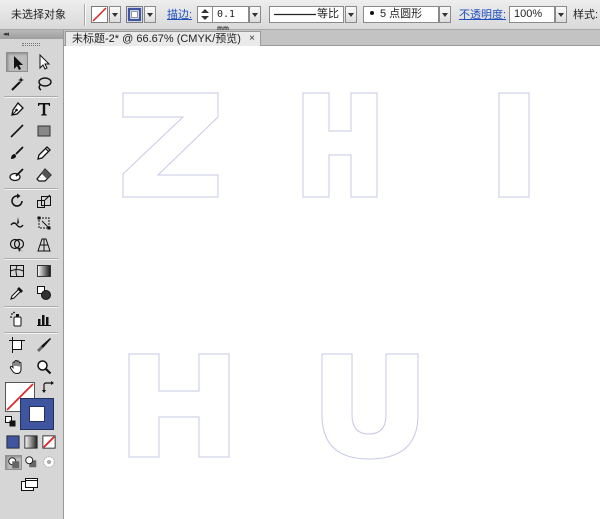 This screenshot has width=600, height=519. Describe the element at coordinates (179, 15) in the screenshot. I see `stroke-panel-link: 描边:` at that location.